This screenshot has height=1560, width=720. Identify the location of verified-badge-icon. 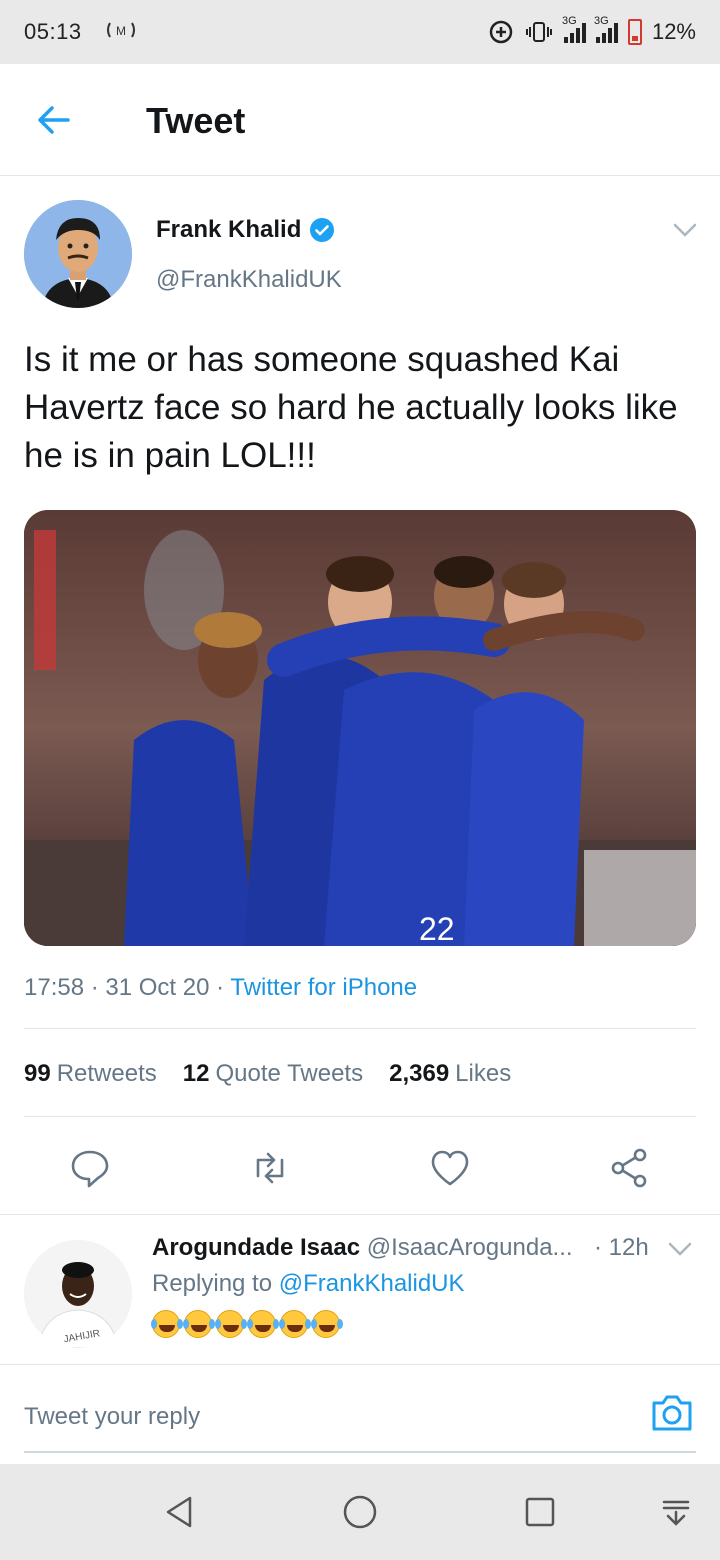
(322, 230).